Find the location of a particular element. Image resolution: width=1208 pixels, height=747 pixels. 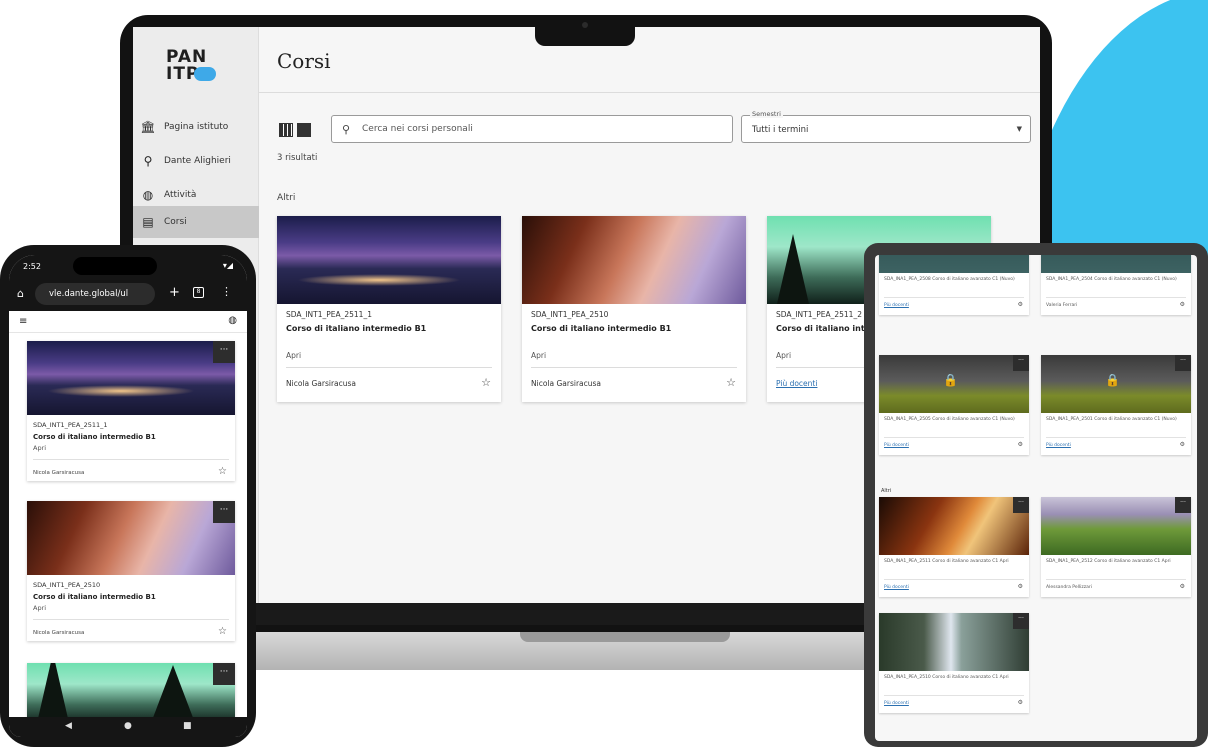

system-nav-bar: ◀ ● ■ is located at coordinates (128, 727).